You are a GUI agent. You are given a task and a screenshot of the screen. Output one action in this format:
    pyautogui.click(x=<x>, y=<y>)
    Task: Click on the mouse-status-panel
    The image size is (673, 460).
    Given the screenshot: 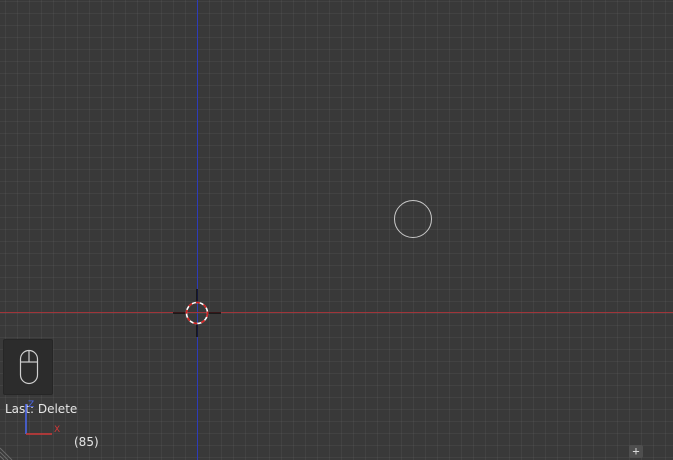 What is the action you would take?
    pyautogui.click(x=28, y=367)
    